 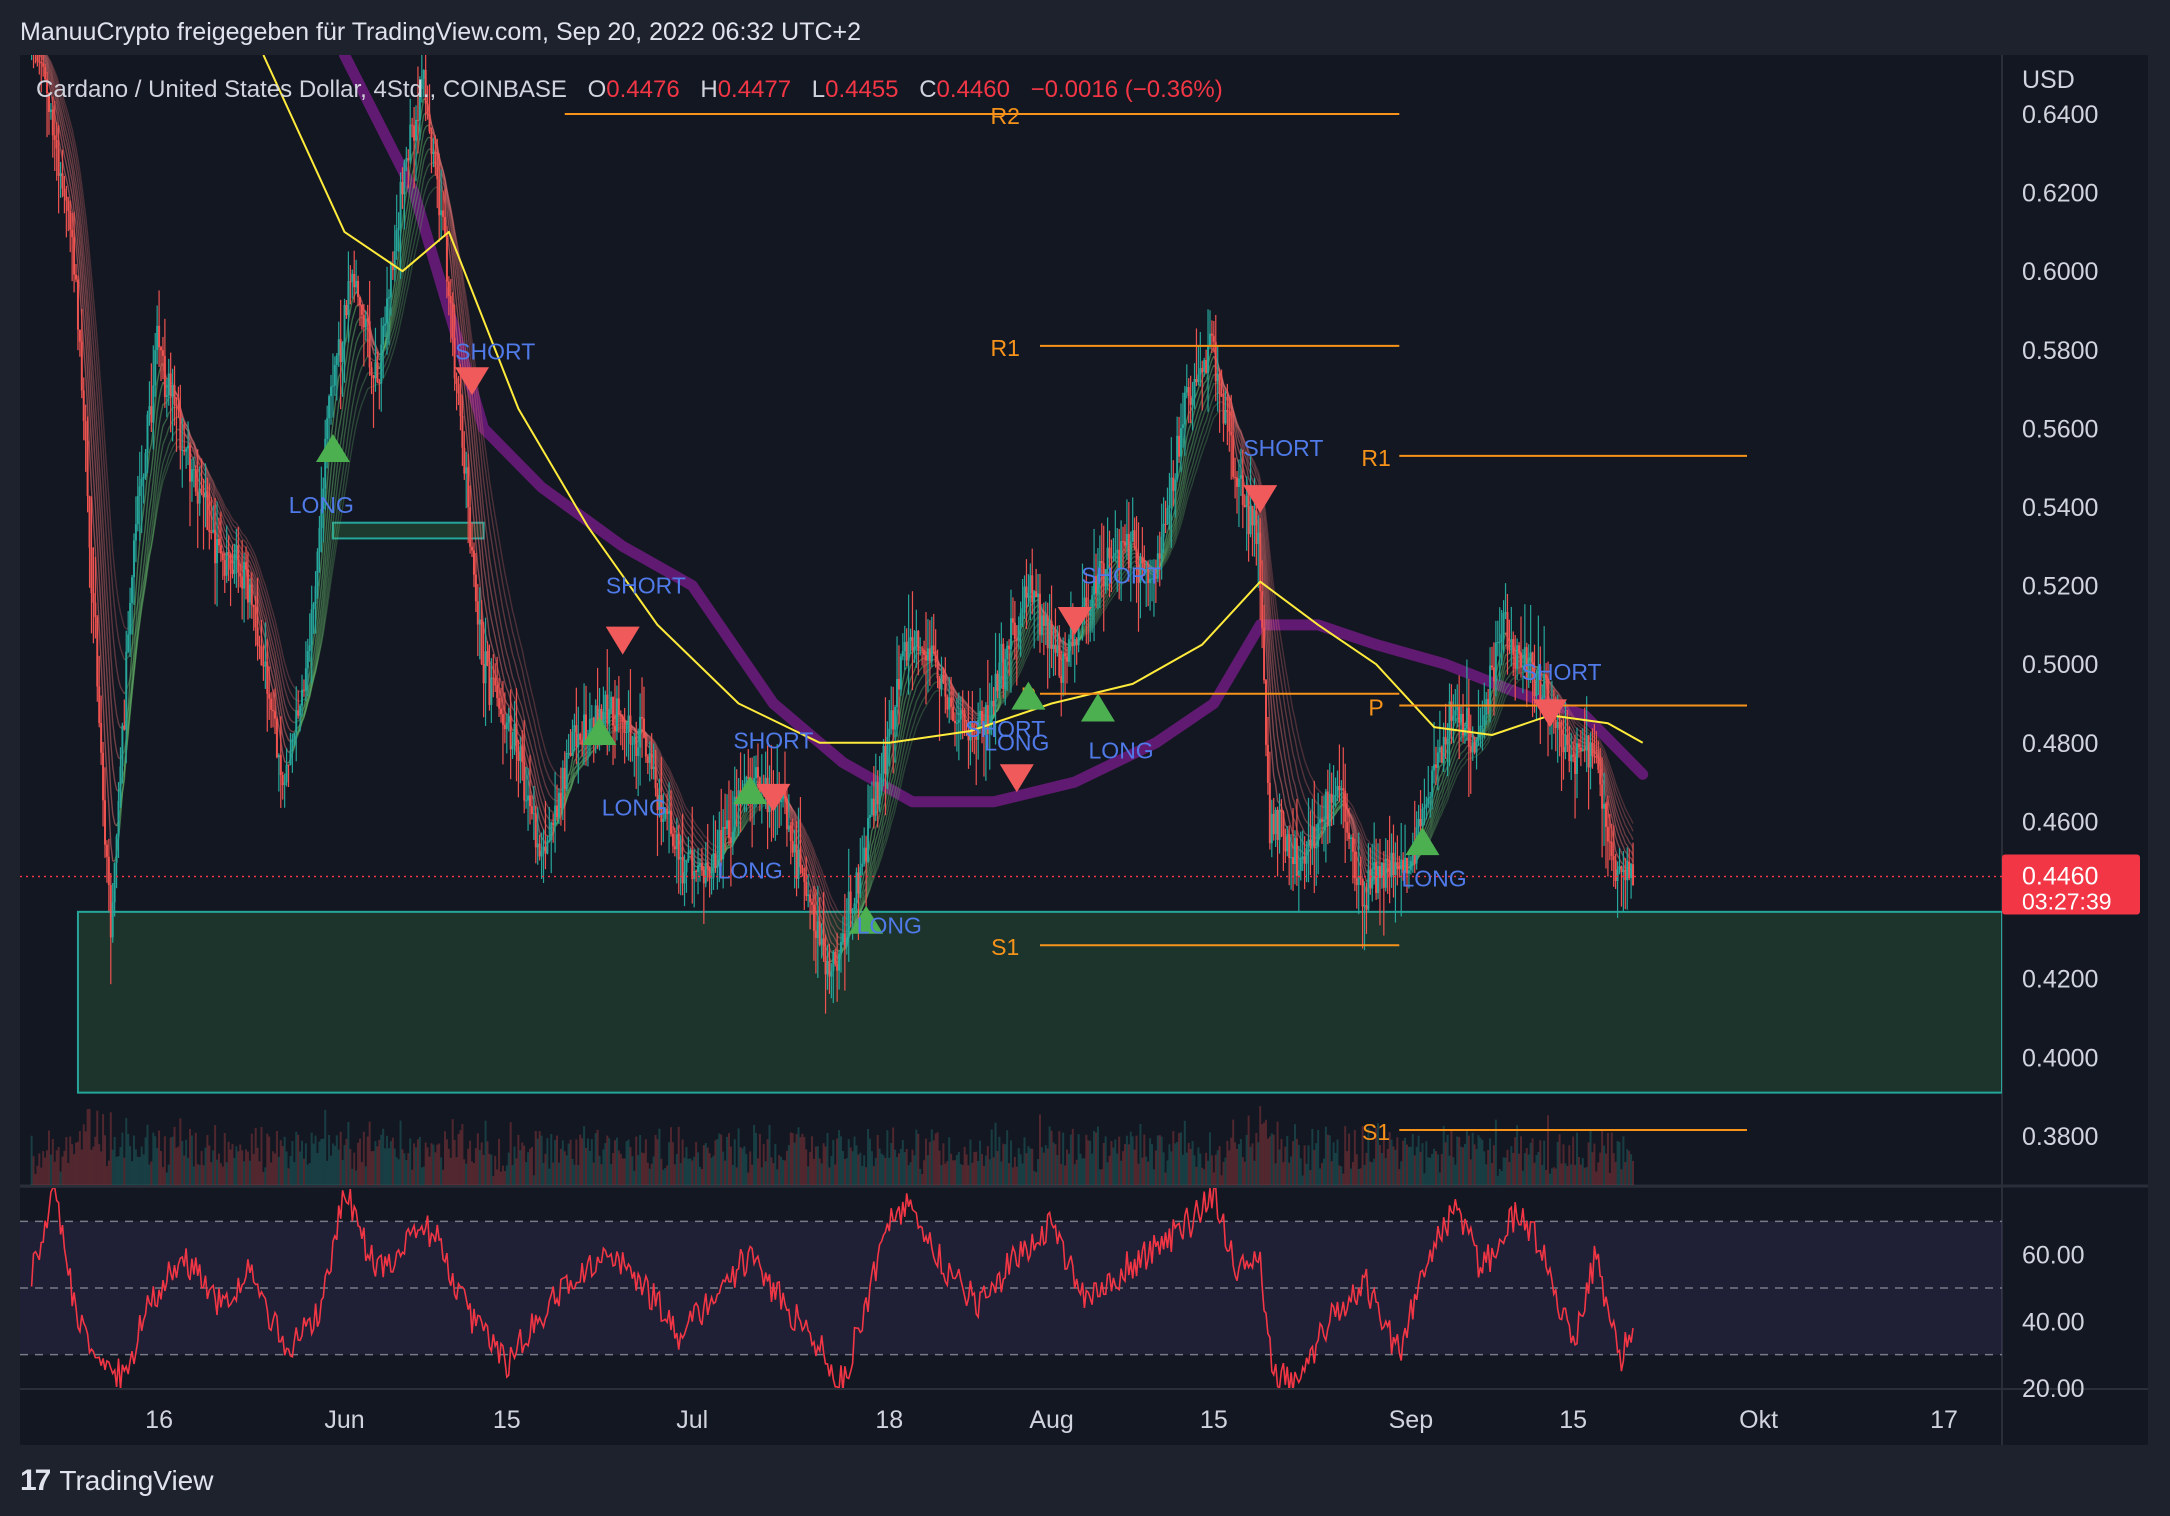 I want to click on tradingview-logo-icon: 17, so click(x=35, y=1481).